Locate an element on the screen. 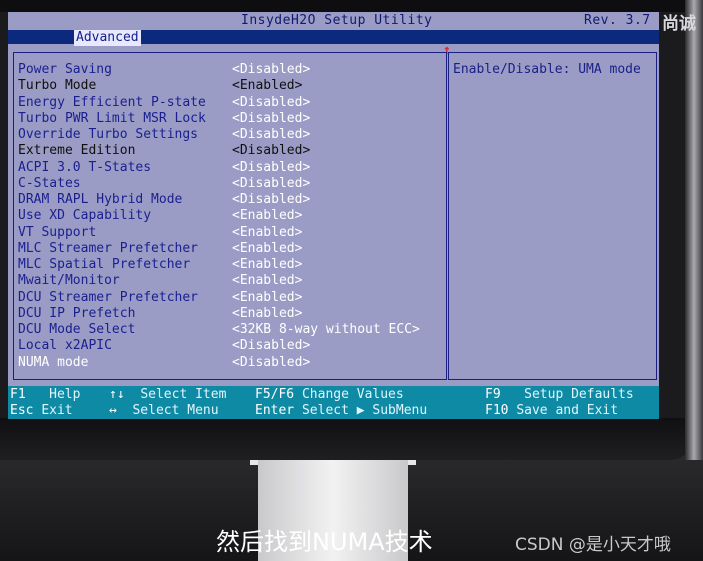 The width and height of the screenshot is (703, 561). revision-label: Rev. 3.7 is located at coordinates (617, 20).